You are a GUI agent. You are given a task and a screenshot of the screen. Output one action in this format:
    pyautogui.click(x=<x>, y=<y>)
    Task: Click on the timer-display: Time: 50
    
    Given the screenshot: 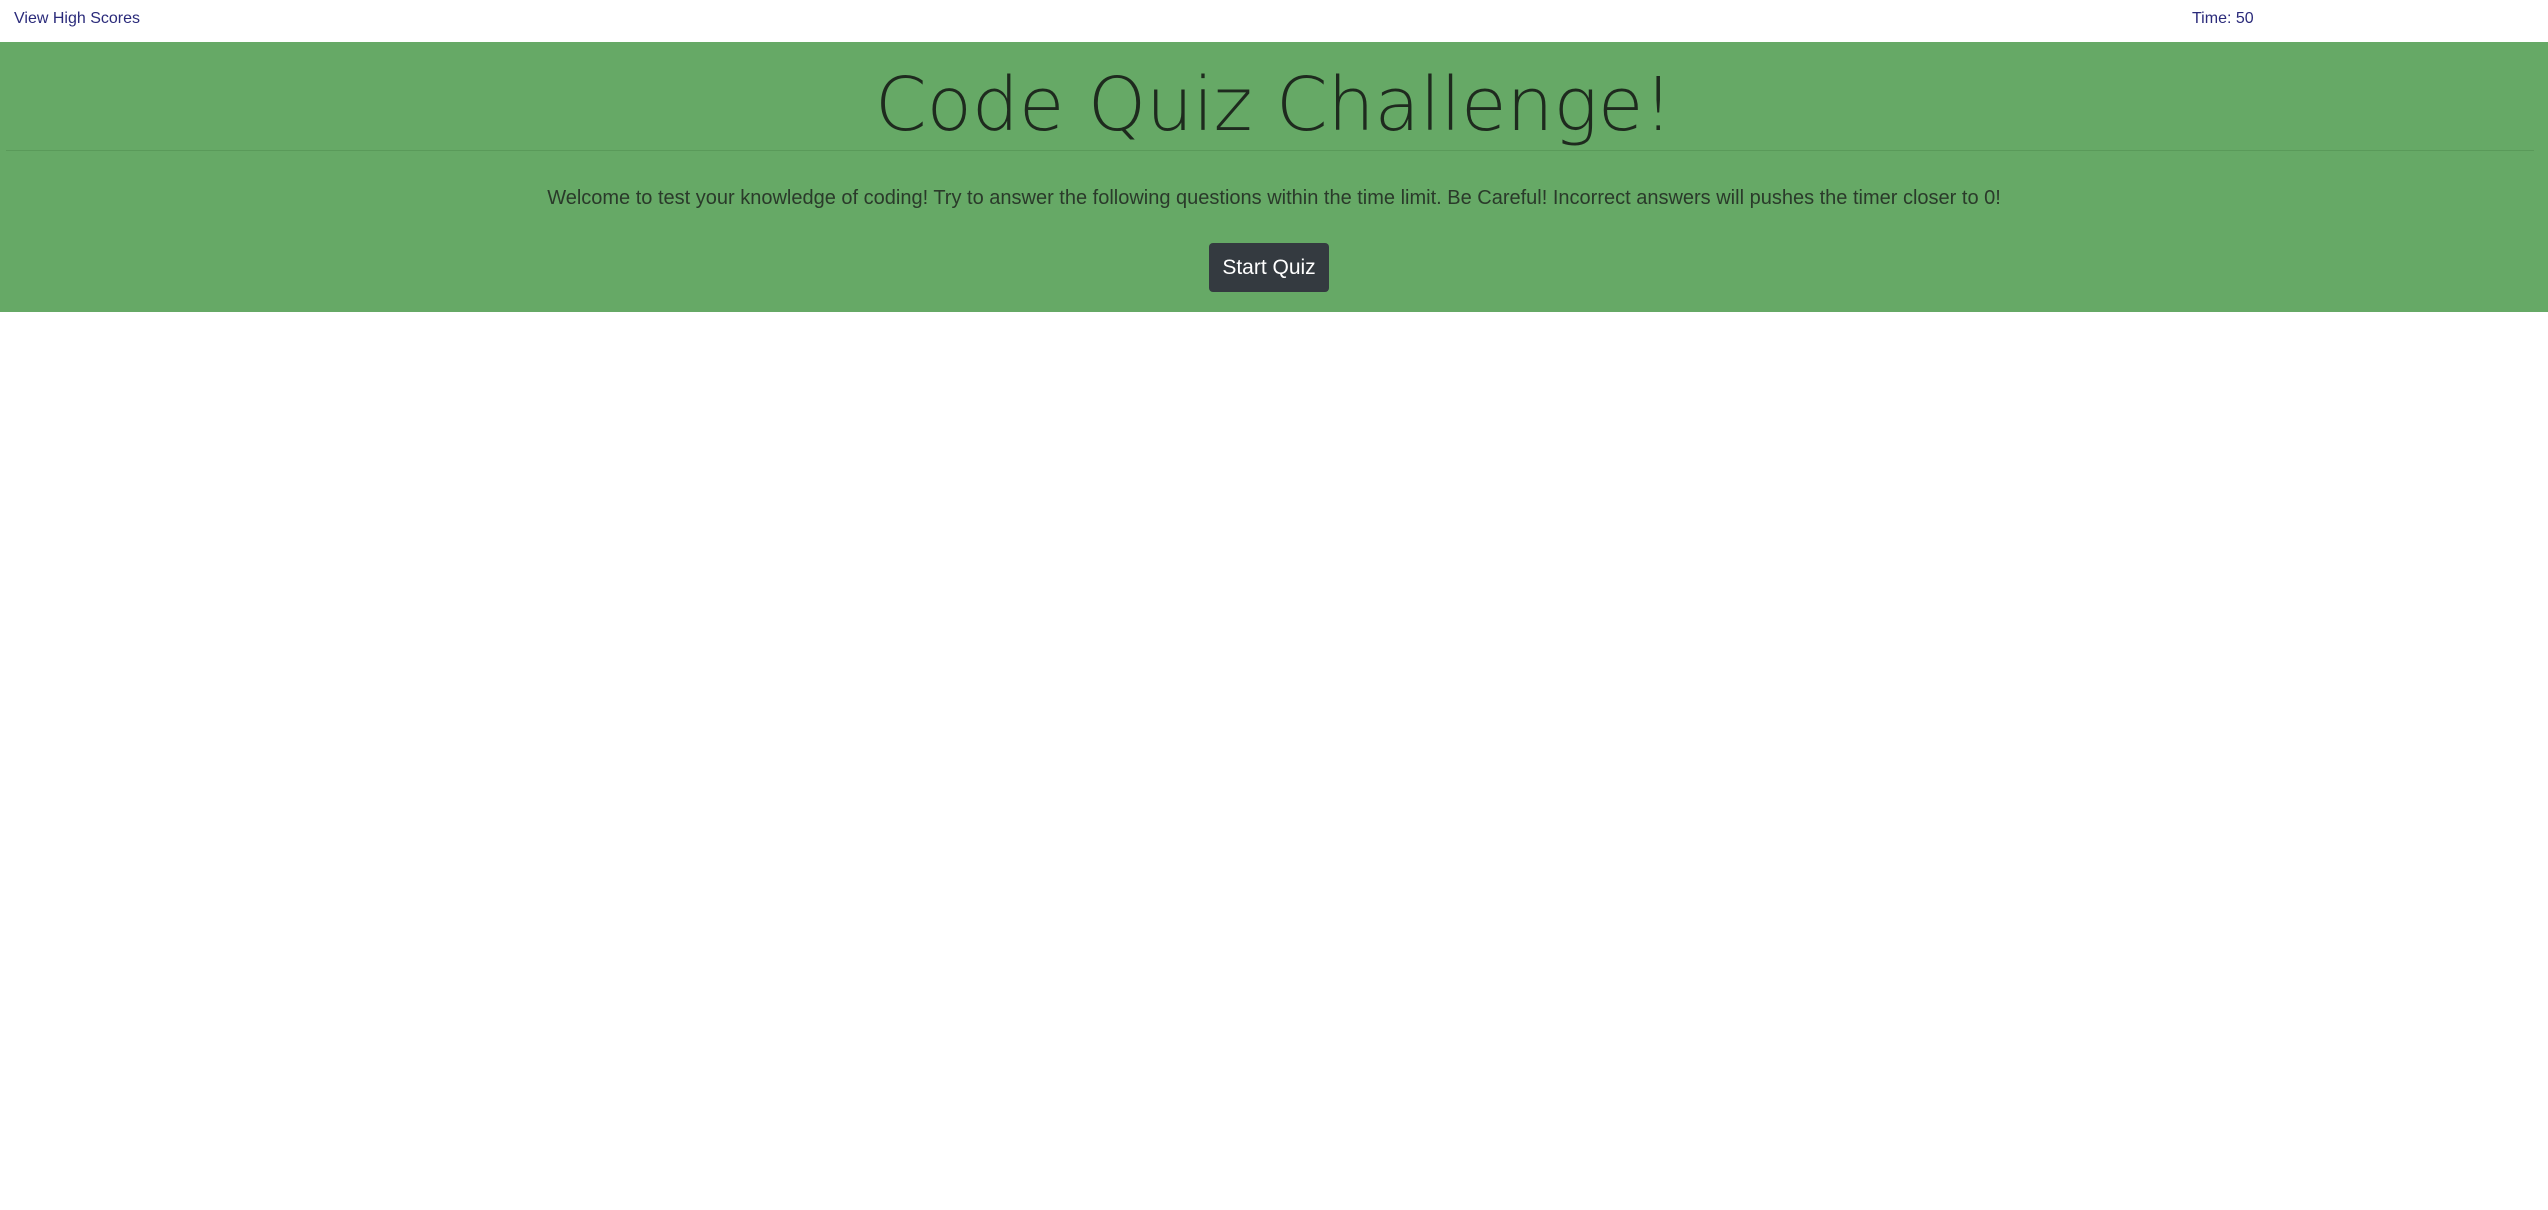 What is the action you would take?
    pyautogui.click(x=2223, y=18)
    